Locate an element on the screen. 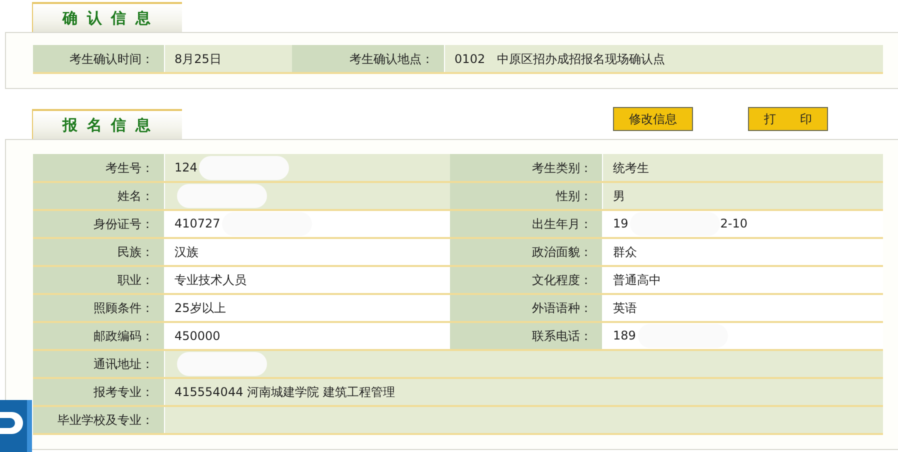  field-label: 联系电话： is located at coordinates (526, 336).